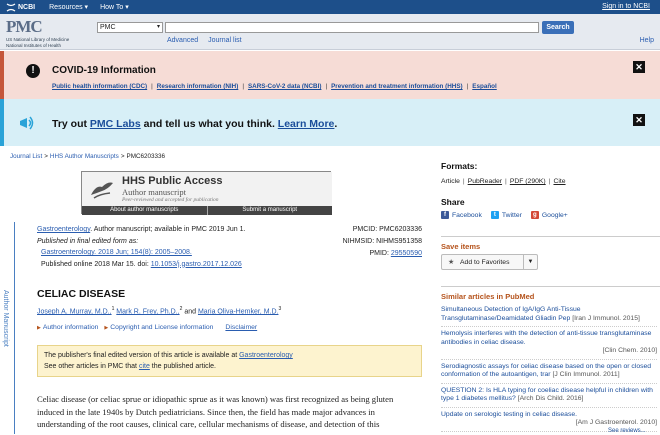 The image size is (660, 435). I want to click on share-google: g Google+, so click(549, 215).